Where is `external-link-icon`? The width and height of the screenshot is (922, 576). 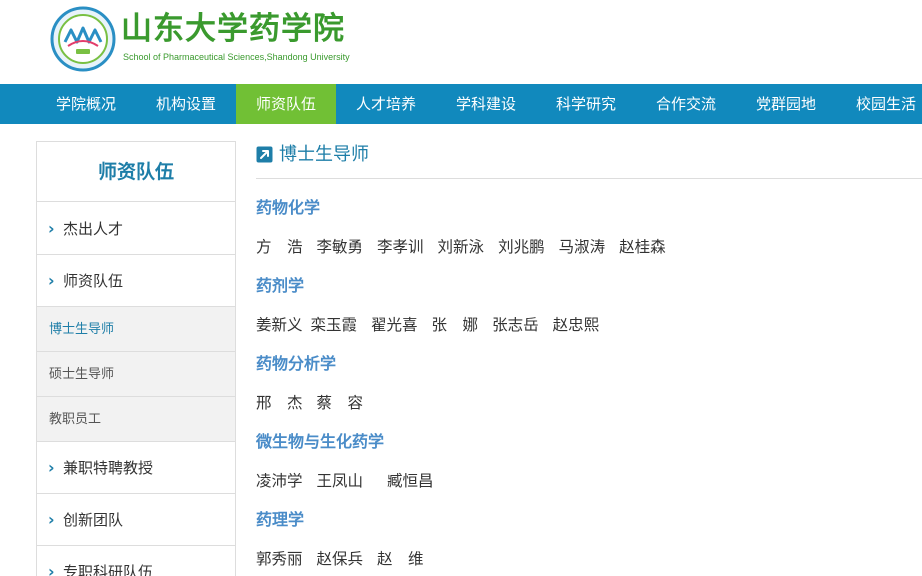 external-link-icon is located at coordinates (264, 154).